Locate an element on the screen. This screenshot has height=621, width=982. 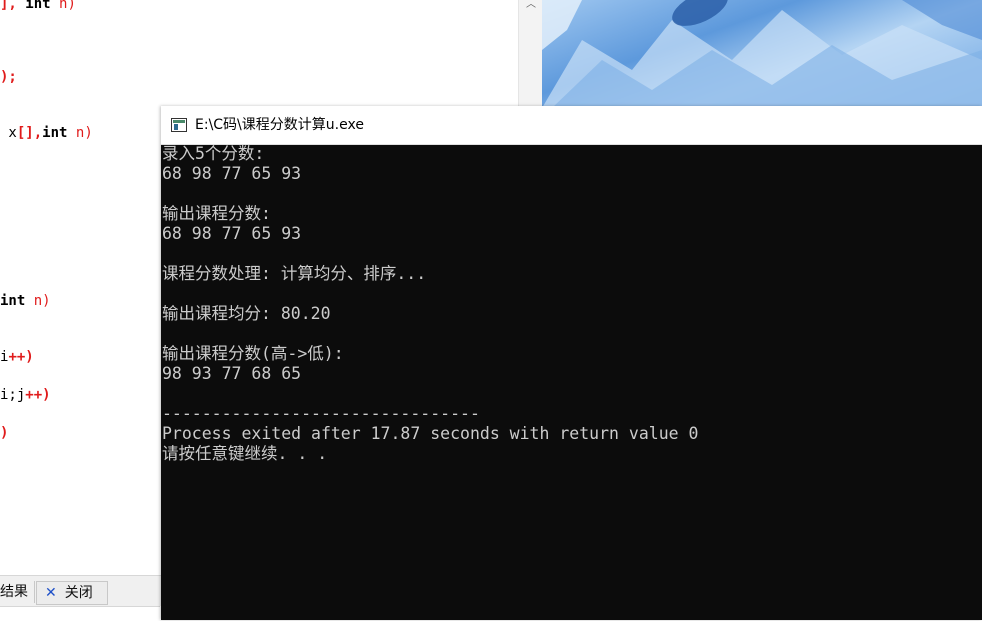
code-token: ], is located at coordinates (8, 6).